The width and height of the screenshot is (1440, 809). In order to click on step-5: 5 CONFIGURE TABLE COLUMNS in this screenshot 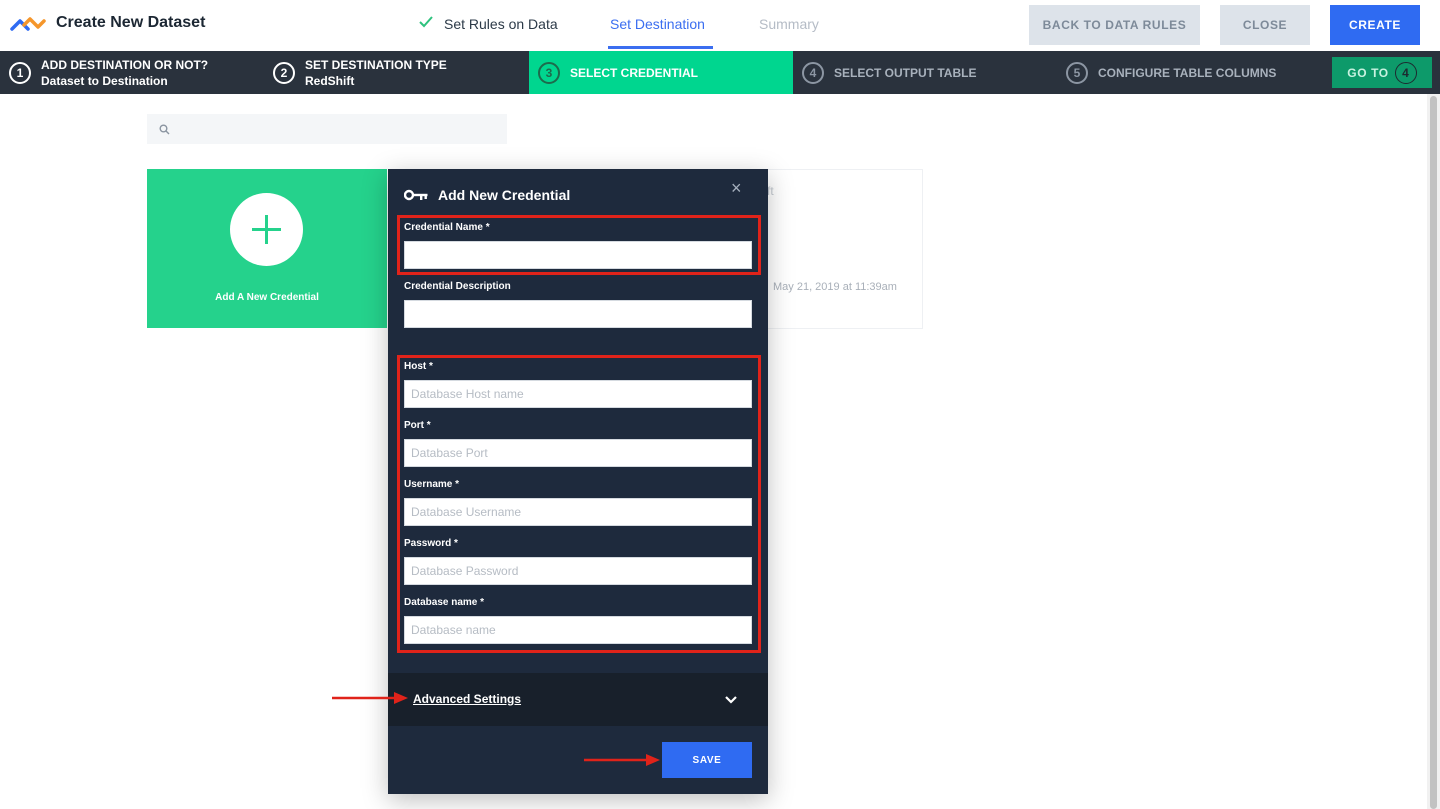, I will do `click(1171, 72)`.